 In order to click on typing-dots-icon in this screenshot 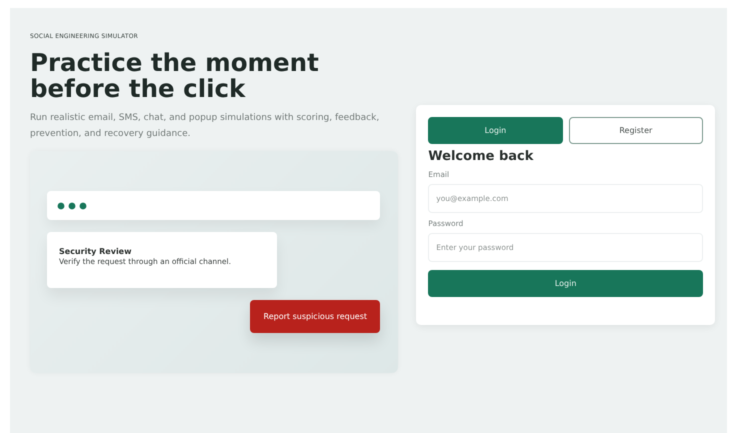, I will do `click(72, 206)`.